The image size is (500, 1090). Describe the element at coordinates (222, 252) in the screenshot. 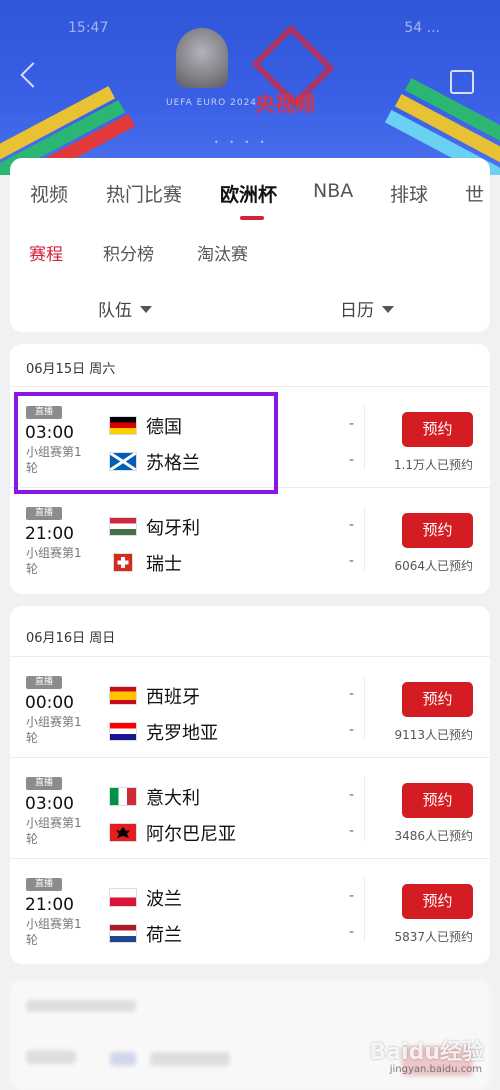

I see `subtab-knockout: 淘汰赛` at that location.